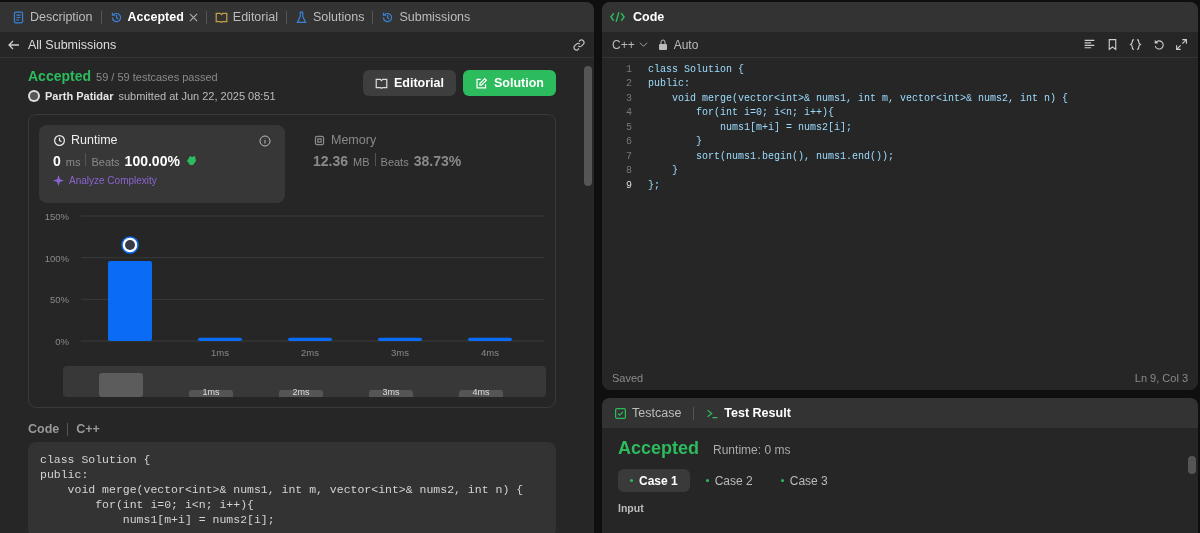  I want to click on axis-label: 4ms, so click(490, 352).